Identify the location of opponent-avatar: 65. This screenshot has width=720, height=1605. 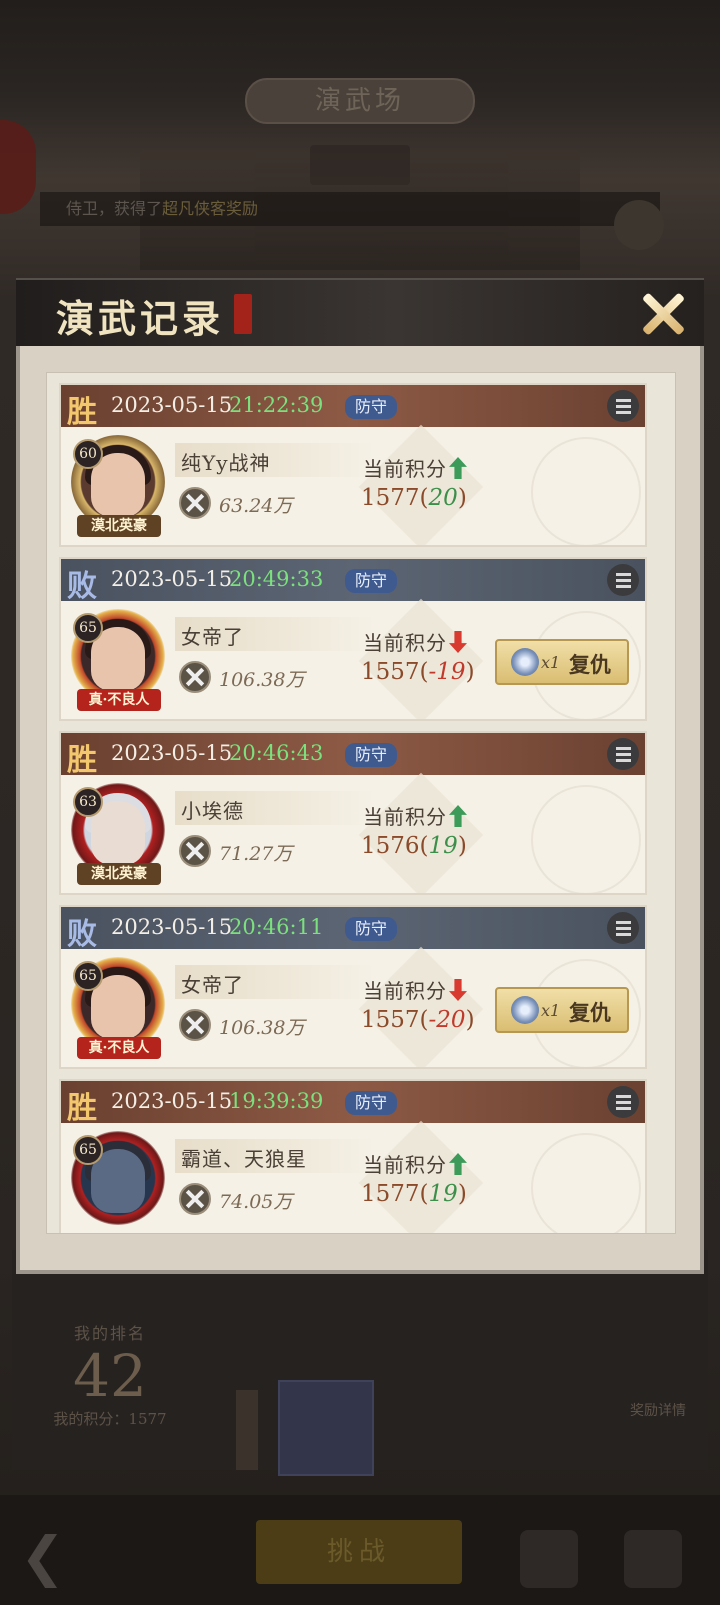
(118, 1182).